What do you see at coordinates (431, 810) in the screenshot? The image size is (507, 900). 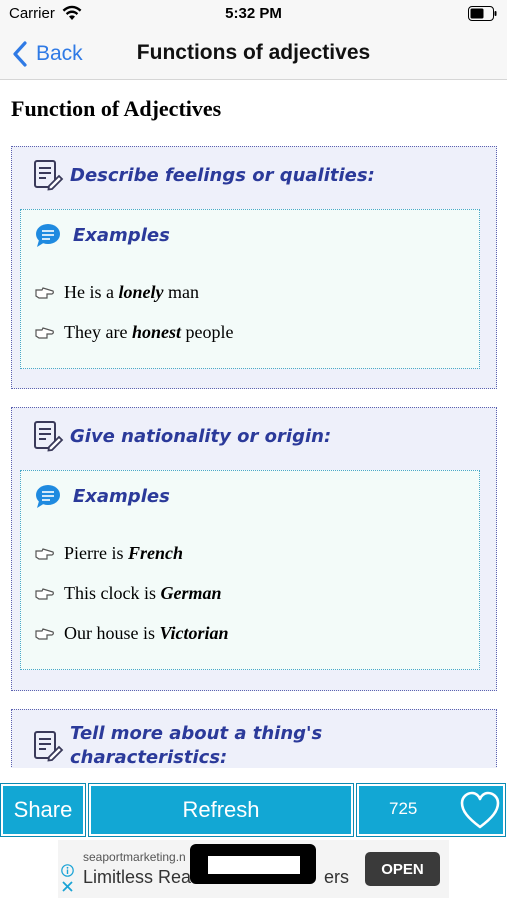 I see `like-button: 725` at bounding box center [431, 810].